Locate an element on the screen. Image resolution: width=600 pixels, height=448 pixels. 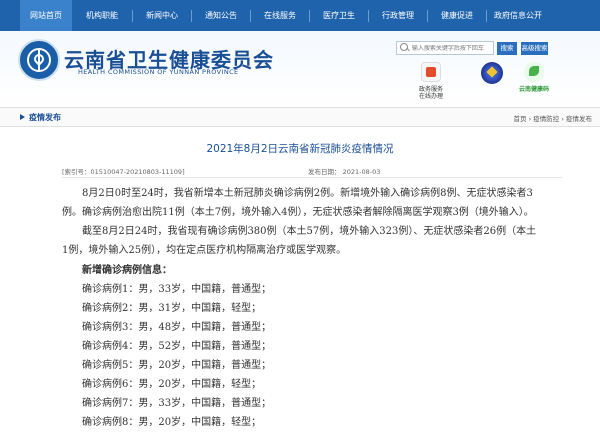
nav-item-news: 新闻中心 is located at coordinates (162, 15).